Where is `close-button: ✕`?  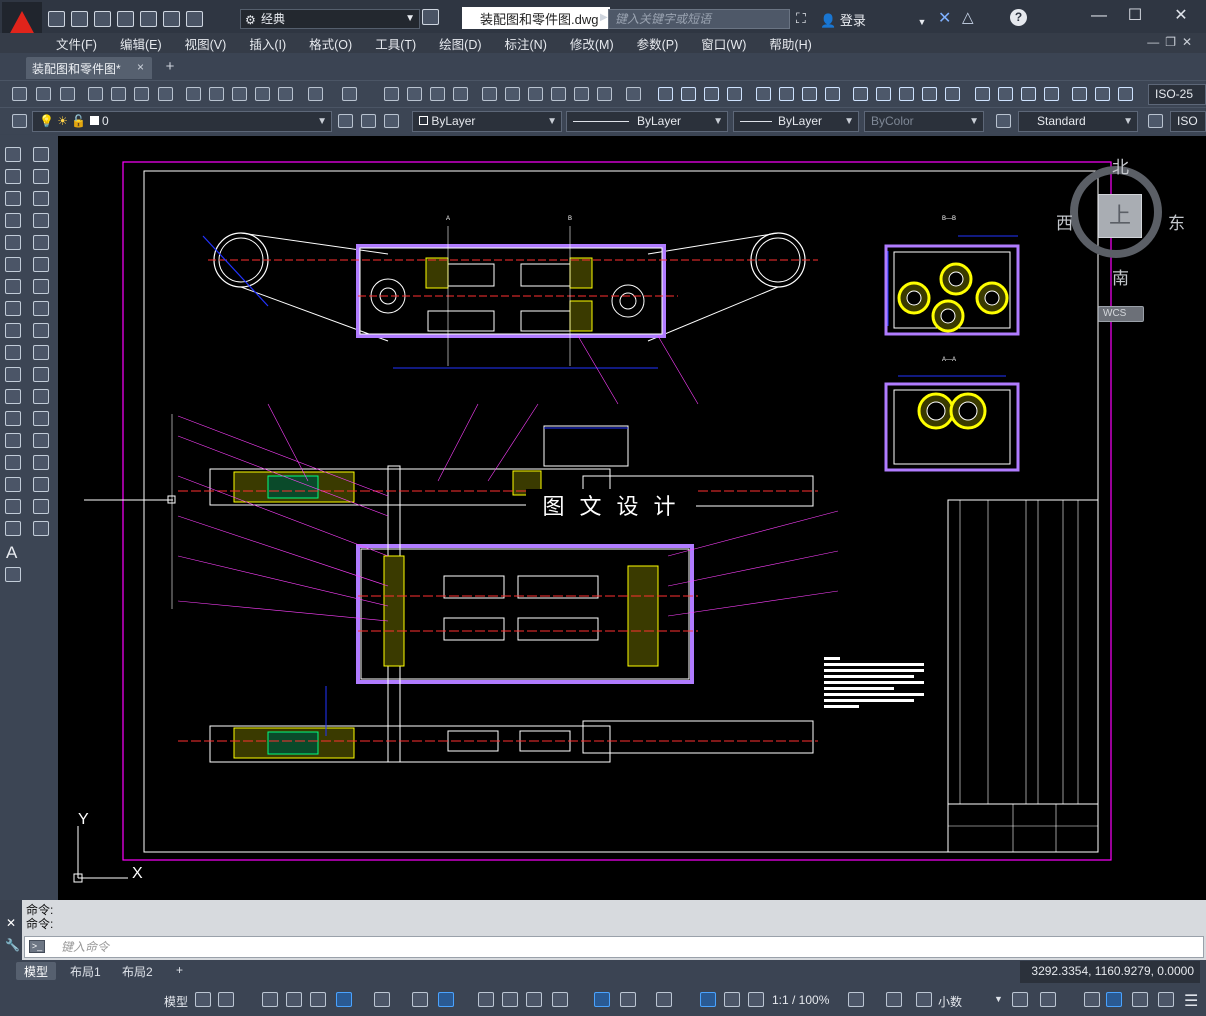
close-button: ✕ is located at coordinates (1181, 17).